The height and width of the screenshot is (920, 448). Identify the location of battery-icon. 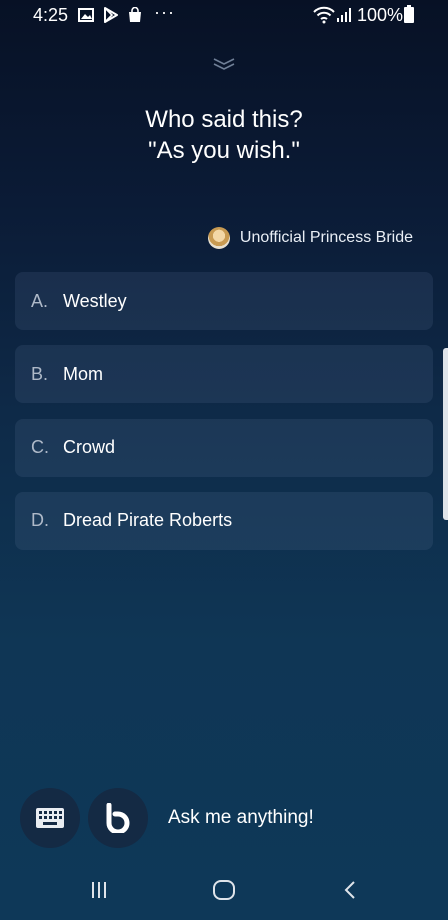
(409, 14).